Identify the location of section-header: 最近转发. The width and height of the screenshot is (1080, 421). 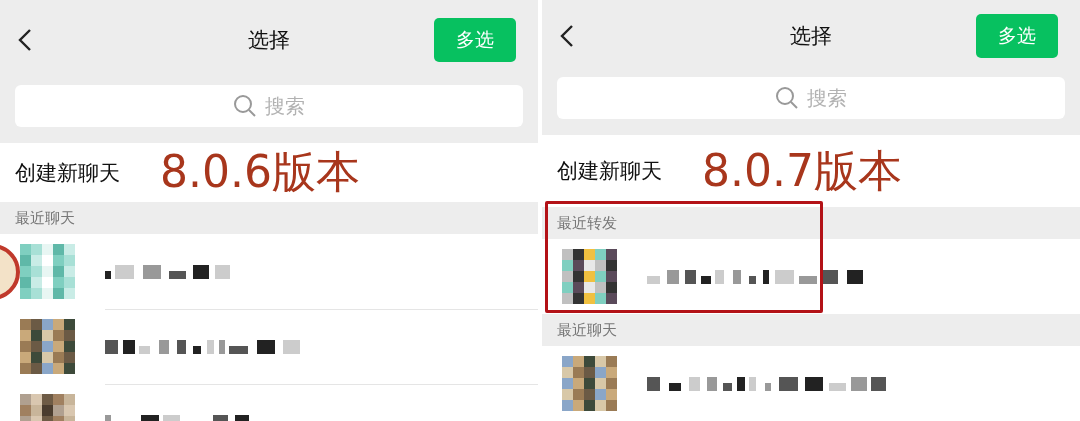
(587, 223).